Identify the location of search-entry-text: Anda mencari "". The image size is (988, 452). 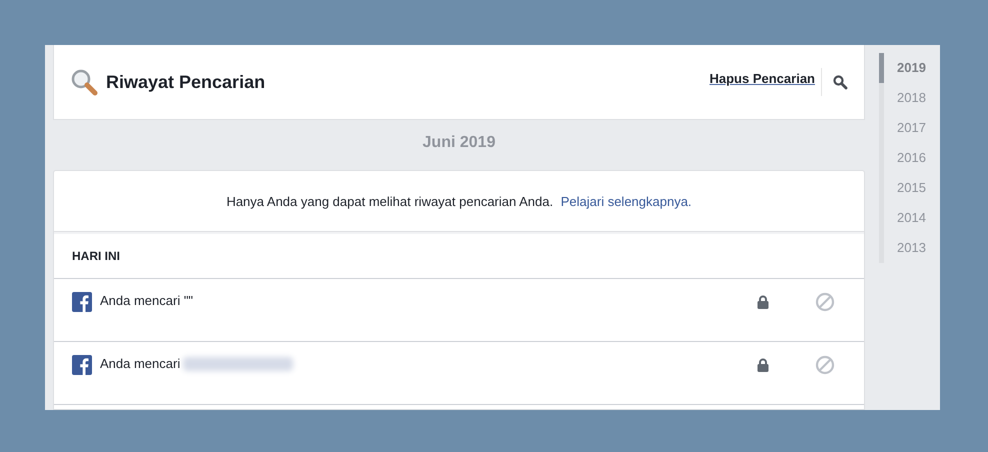
(147, 301).